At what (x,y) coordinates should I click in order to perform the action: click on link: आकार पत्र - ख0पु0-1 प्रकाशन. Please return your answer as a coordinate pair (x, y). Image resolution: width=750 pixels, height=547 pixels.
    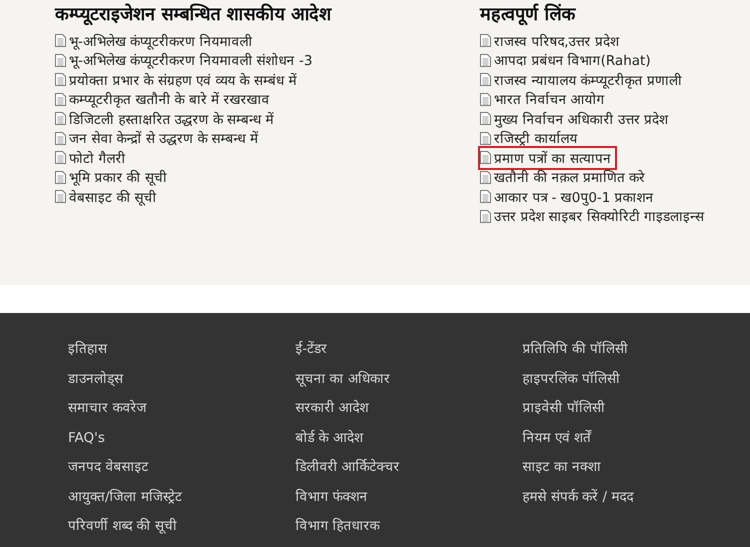
    Looking at the image, I should click on (574, 197).